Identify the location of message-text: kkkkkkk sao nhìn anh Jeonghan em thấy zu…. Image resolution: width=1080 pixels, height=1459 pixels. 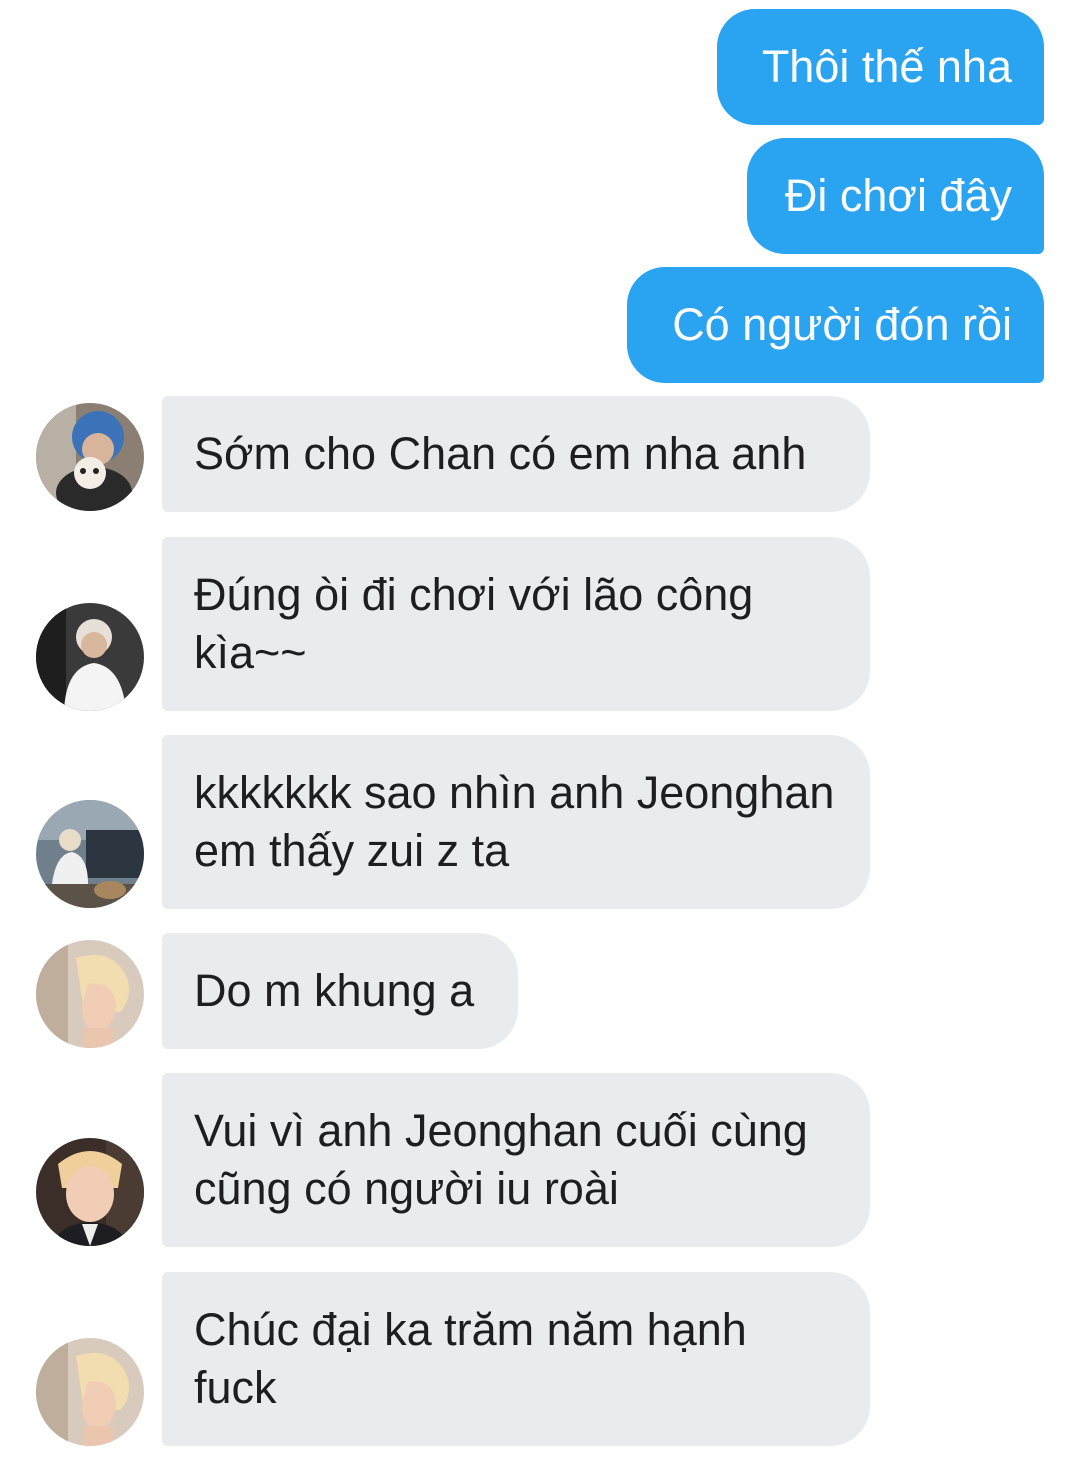
(514, 821).